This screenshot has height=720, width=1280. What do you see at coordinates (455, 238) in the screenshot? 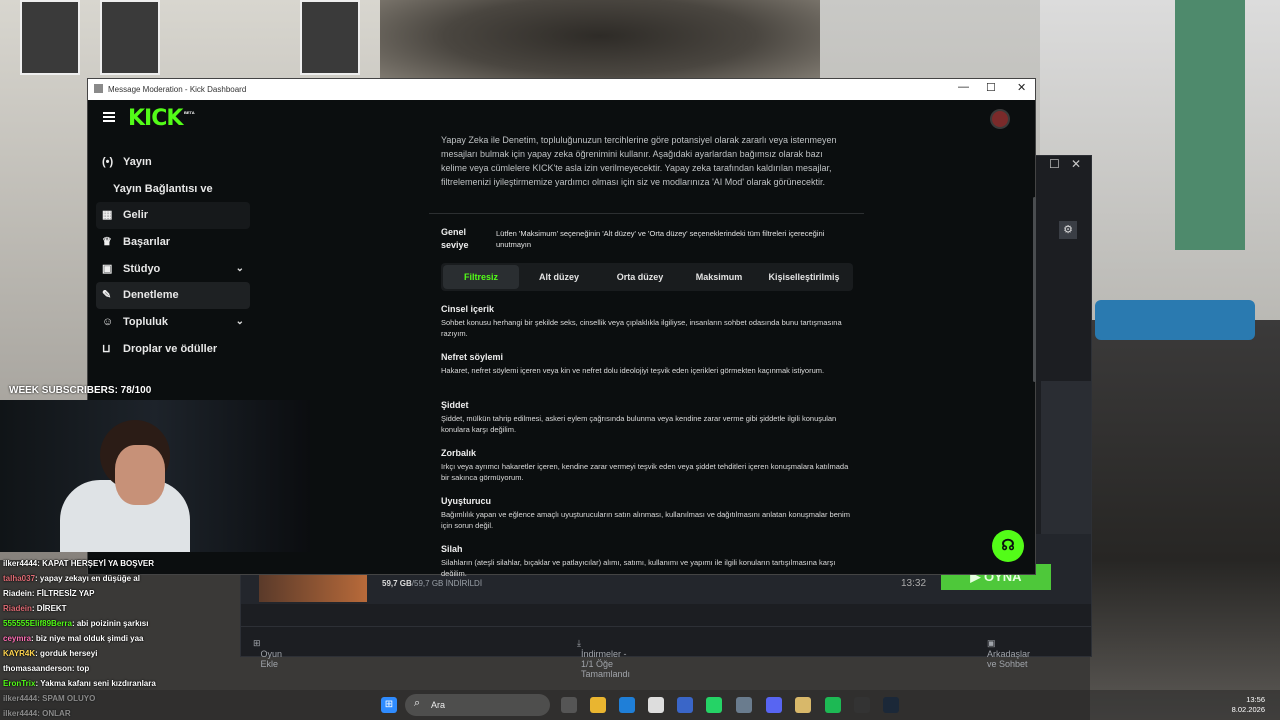
I see `general-level-label: Genel seviye` at bounding box center [455, 238].